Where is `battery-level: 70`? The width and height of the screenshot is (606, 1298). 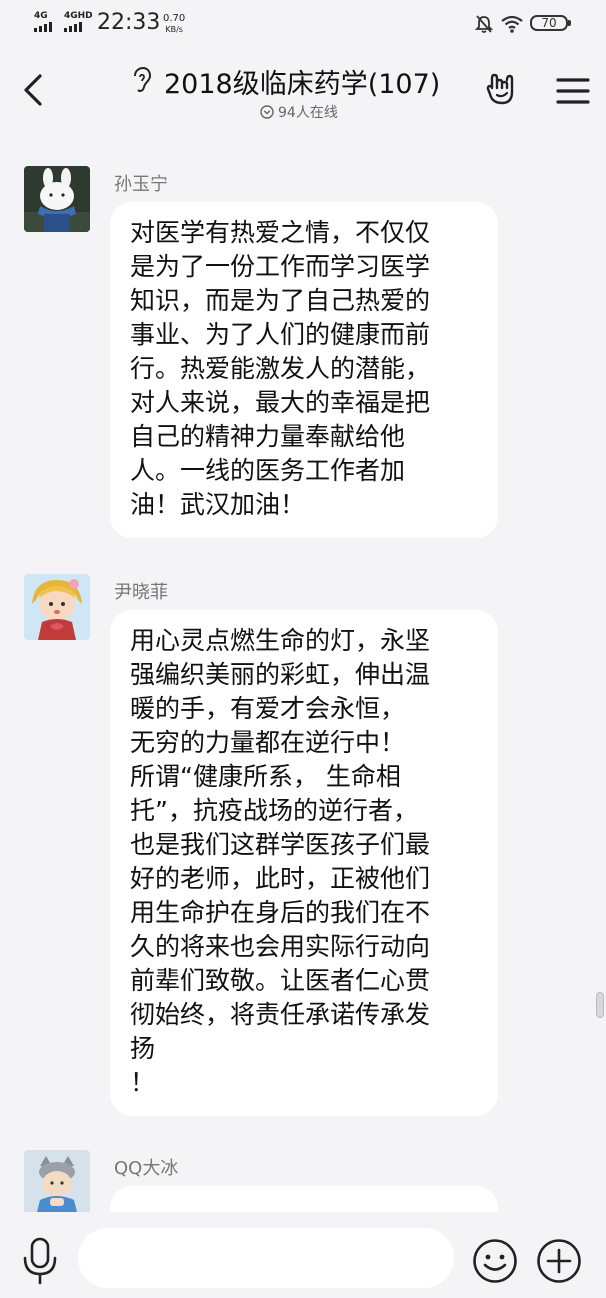
battery-level: 70 is located at coordinates (549, 23).